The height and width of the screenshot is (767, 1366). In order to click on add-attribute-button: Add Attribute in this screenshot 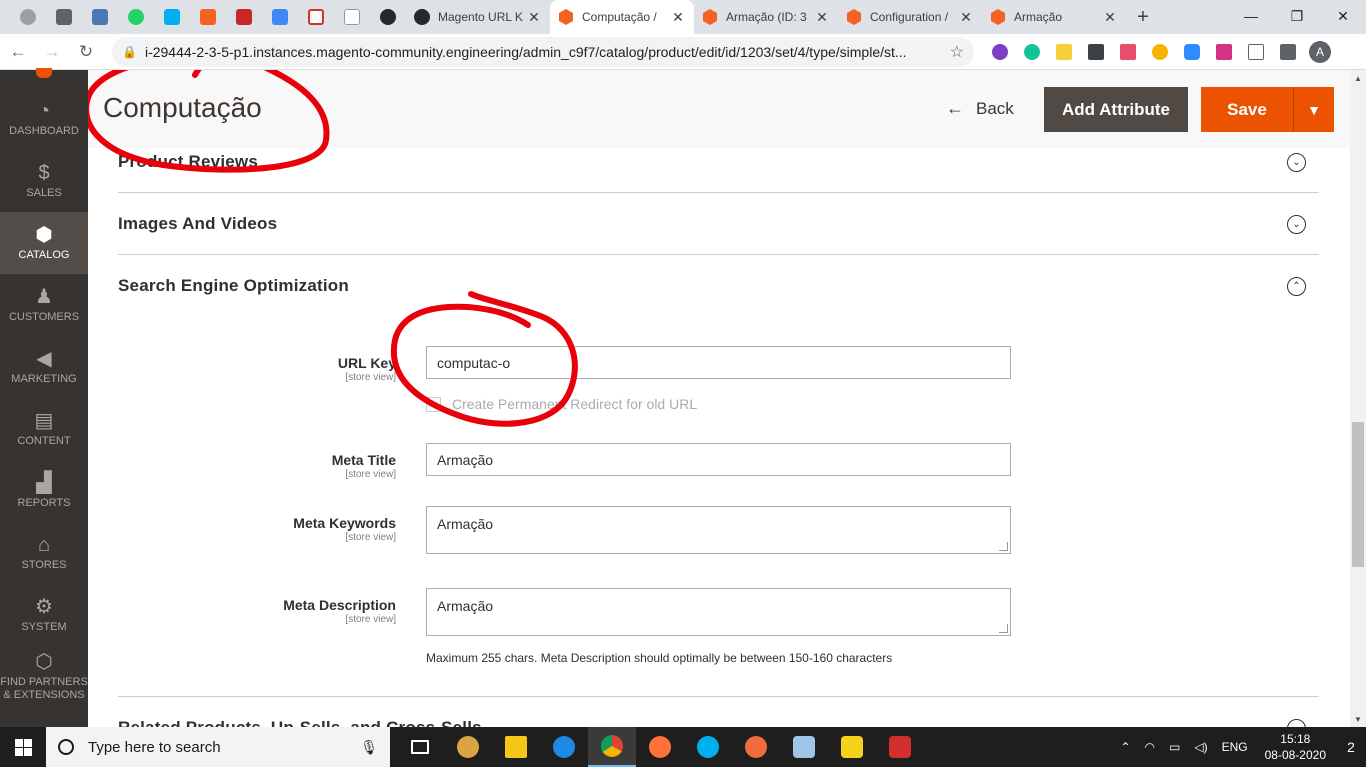, I will do `click(1116, 109)`.